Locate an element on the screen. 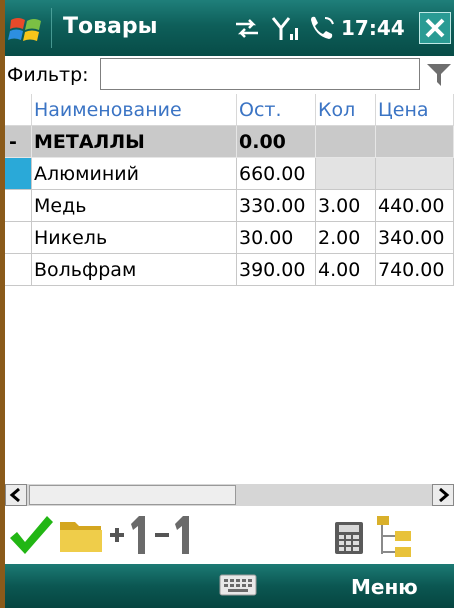 The height and width of the screenshot is (608, 454). close-icon is located at coordinates (435, 28).